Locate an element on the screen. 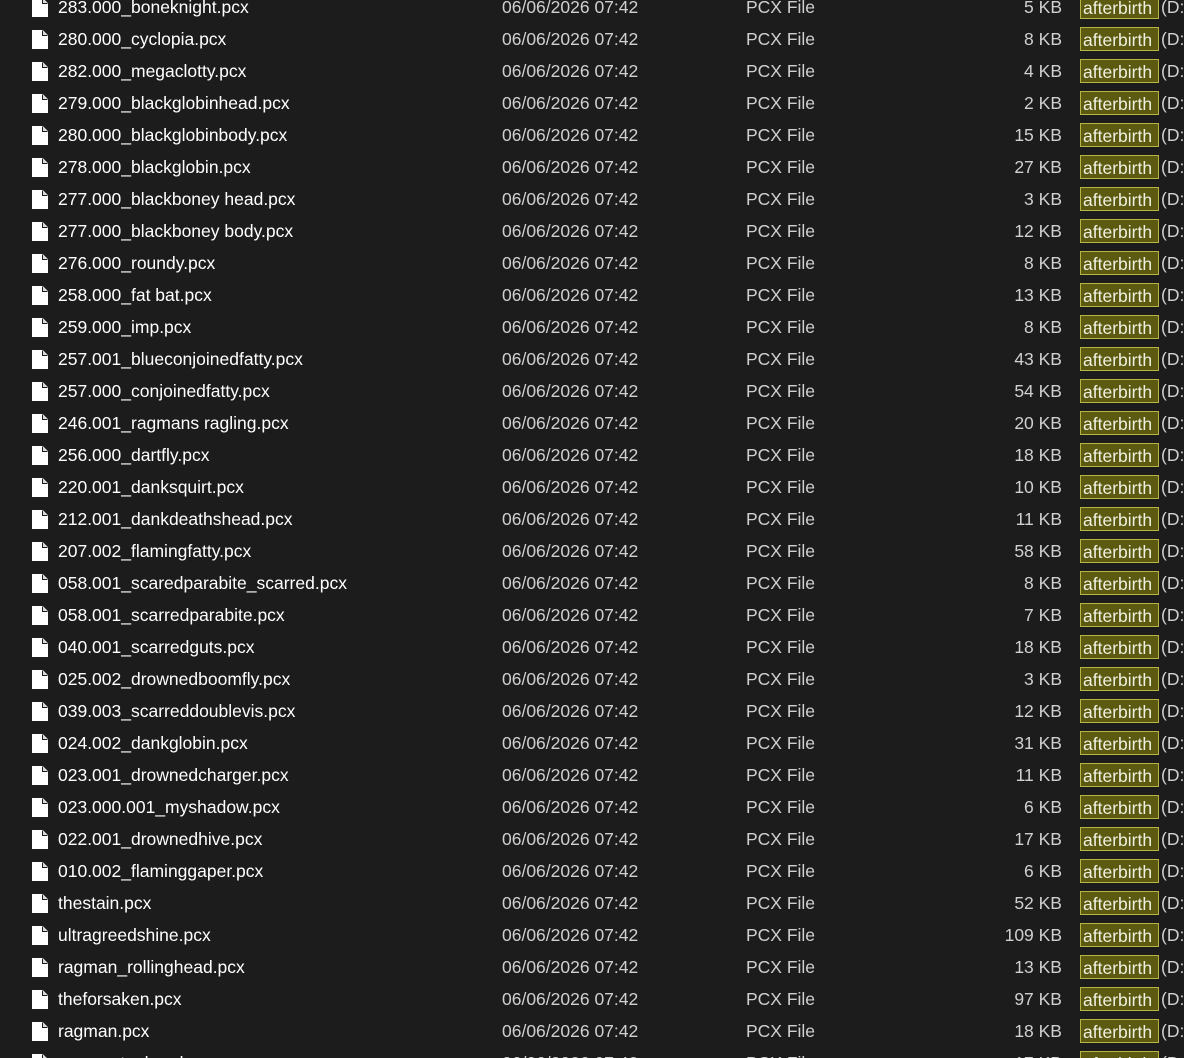  file-size: 20 KB is located at coordinates (1038, 423).